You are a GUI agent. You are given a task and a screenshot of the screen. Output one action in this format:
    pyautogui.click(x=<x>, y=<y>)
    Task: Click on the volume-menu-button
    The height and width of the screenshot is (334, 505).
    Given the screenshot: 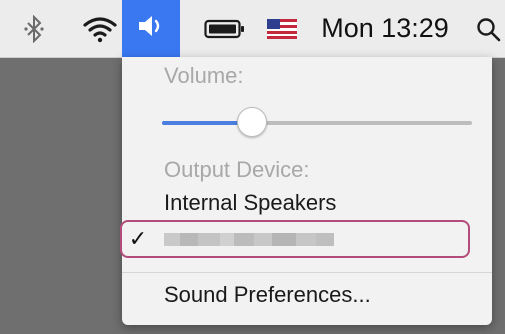 What is the action you would take?
    pyautogui.click(x=151, y=28)
    